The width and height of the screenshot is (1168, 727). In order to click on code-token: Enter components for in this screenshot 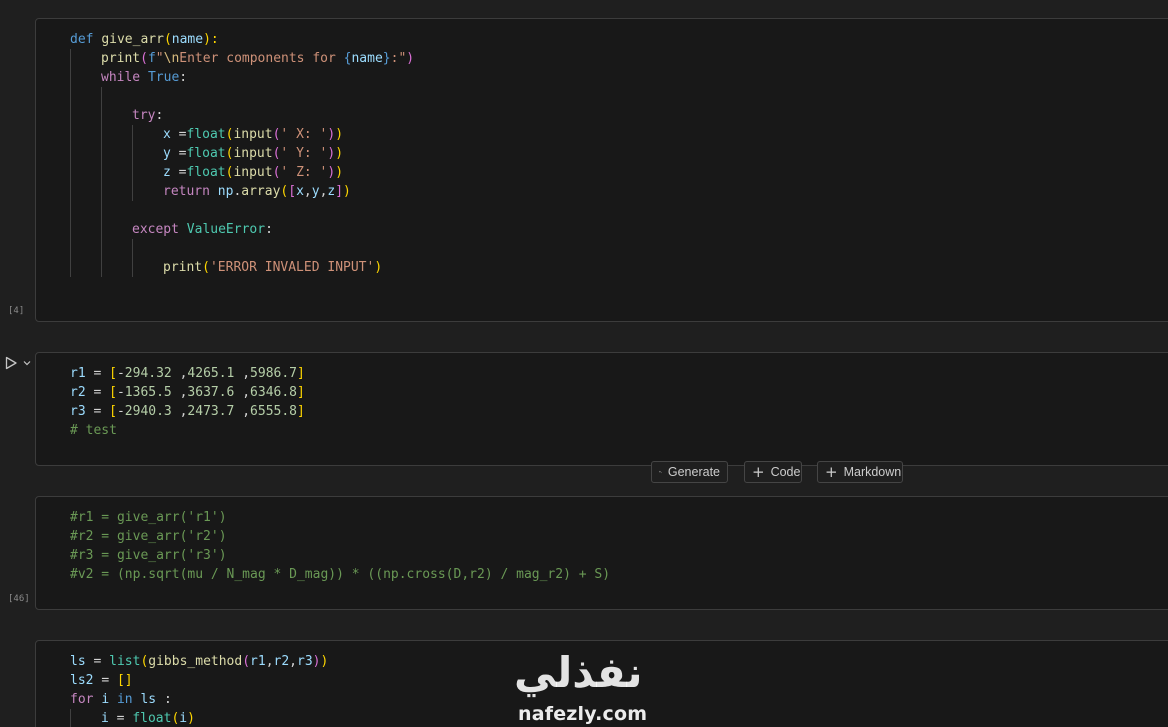, I will do `click(261, 58)`.